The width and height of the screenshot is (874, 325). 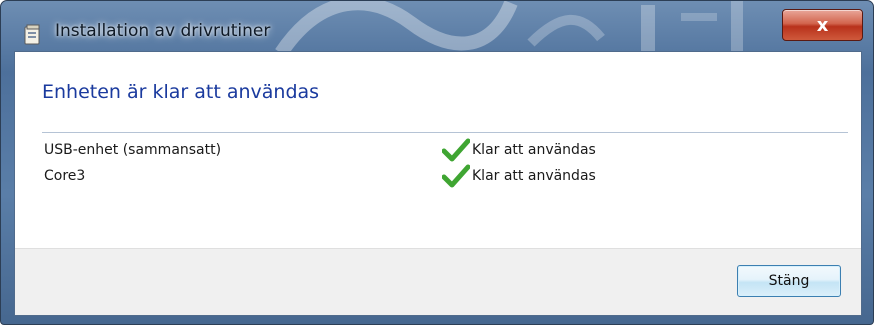 What do you see at coordinates (133, 150) in the screenshot?
I see `device-name: USB-enhet (sammansatt)` at bounding box center [133, 150].